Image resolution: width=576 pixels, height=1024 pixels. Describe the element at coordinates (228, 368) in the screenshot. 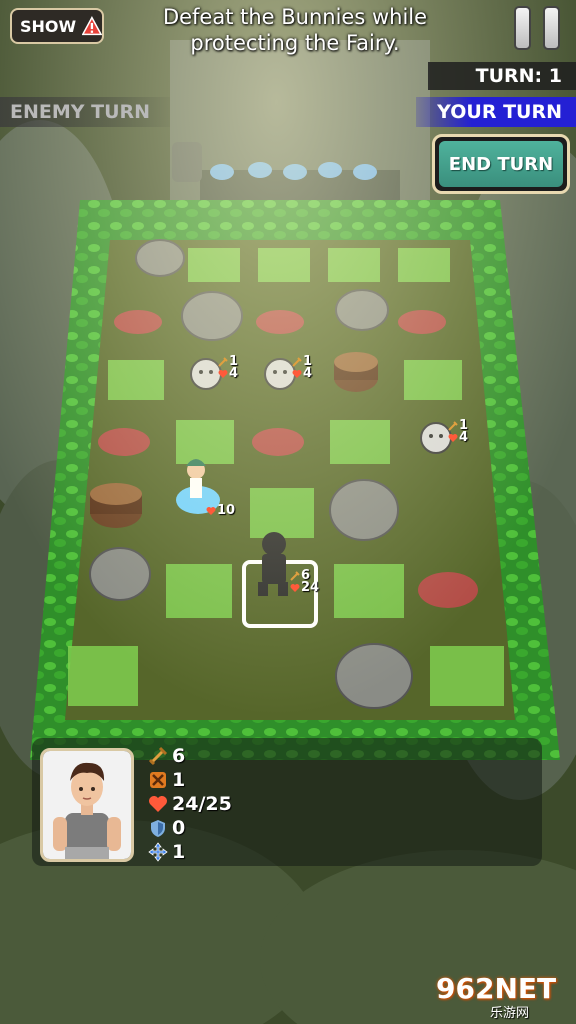

I see `bunny-1-stats: 1 4` at that location.